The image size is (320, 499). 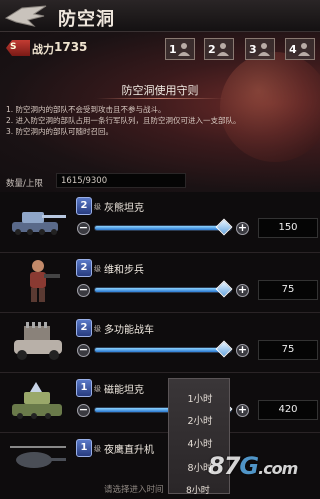 I want to click on queue-slot-1: 1, so click(x=180, y=49).